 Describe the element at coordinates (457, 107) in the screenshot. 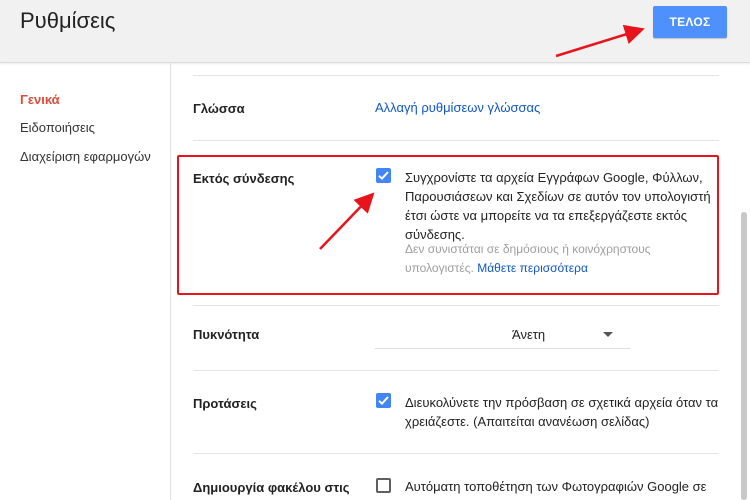

I see `change-language-link: Αλλαγή ρυθμίσεων γλώσσας` at that location.